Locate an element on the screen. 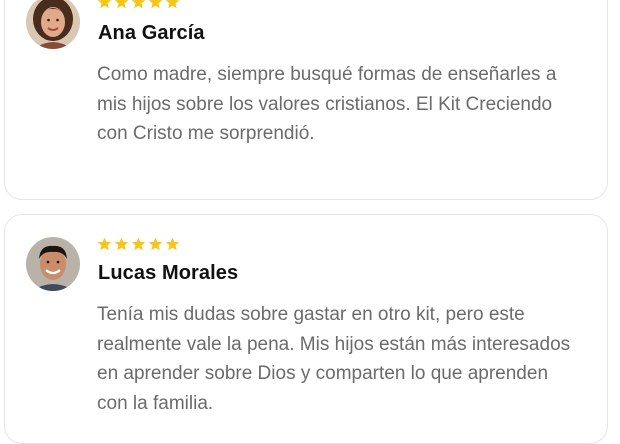 Image resolution: width=620 pixels, height=444 pixels. woman-avatar-icon is located at coordinates (53, 24).